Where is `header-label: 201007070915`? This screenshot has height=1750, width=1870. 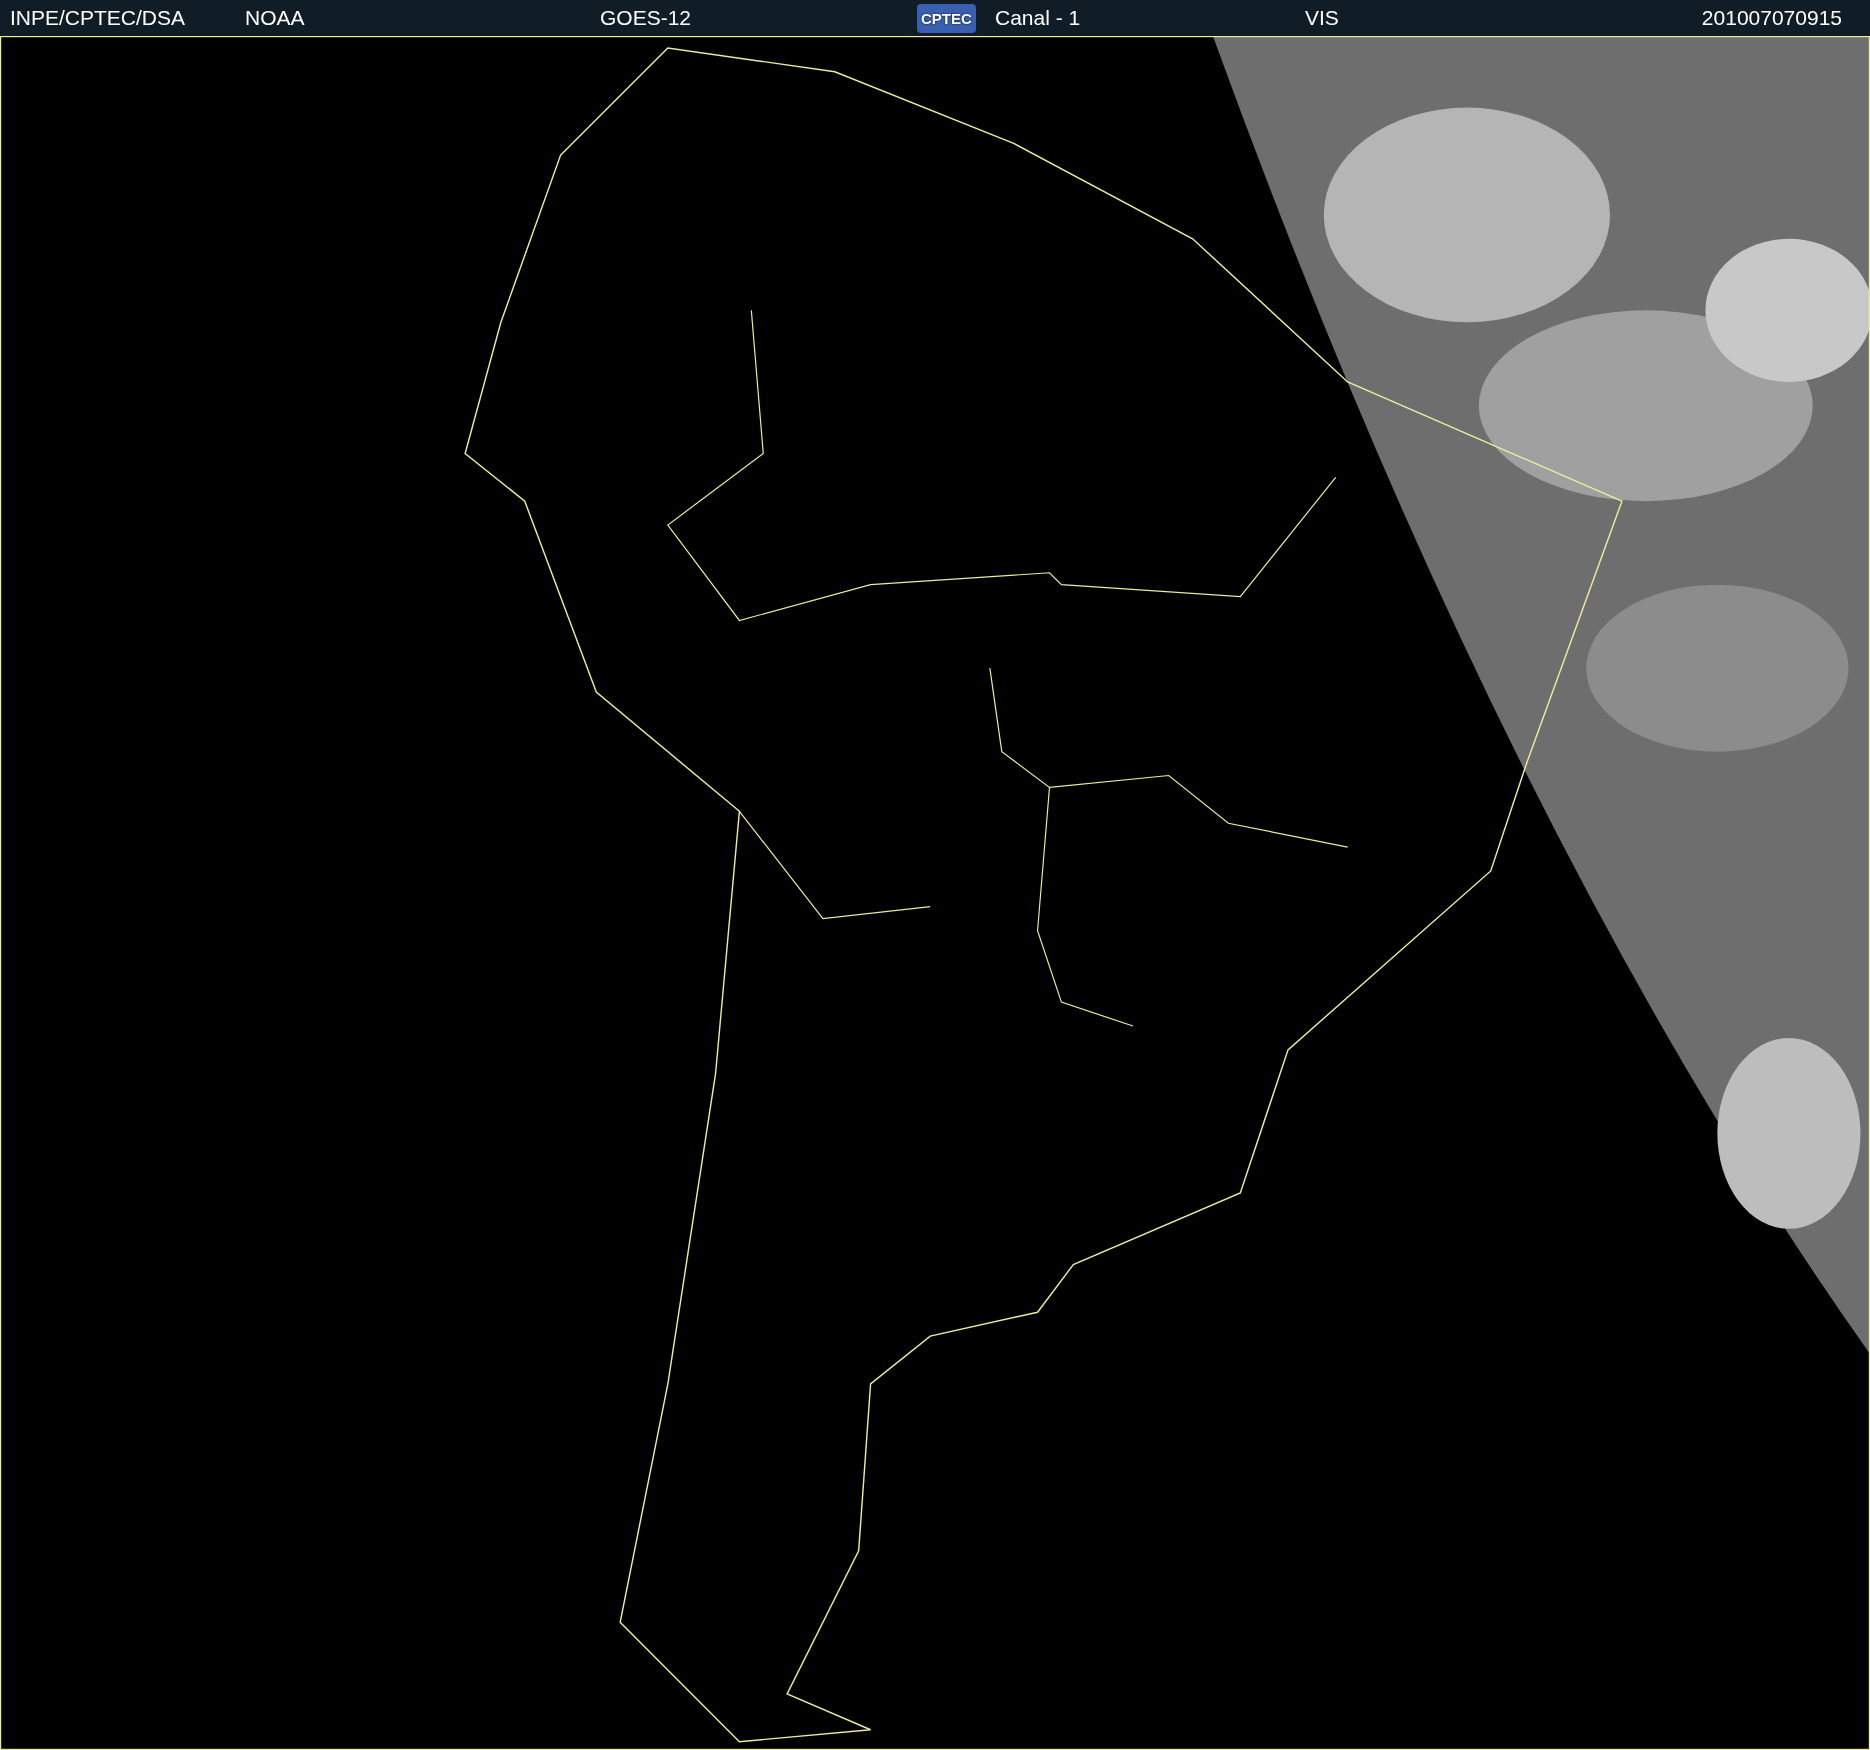
header-label: 201007070915 is located at coordinates (1772, 18).